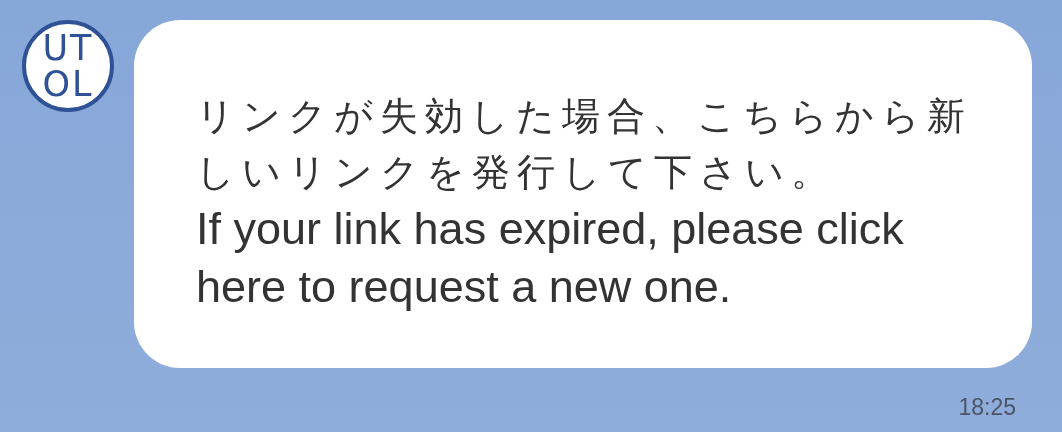 The image size is (1062, 432). I want to click on timestamp: 18:25, so click(987, 407).